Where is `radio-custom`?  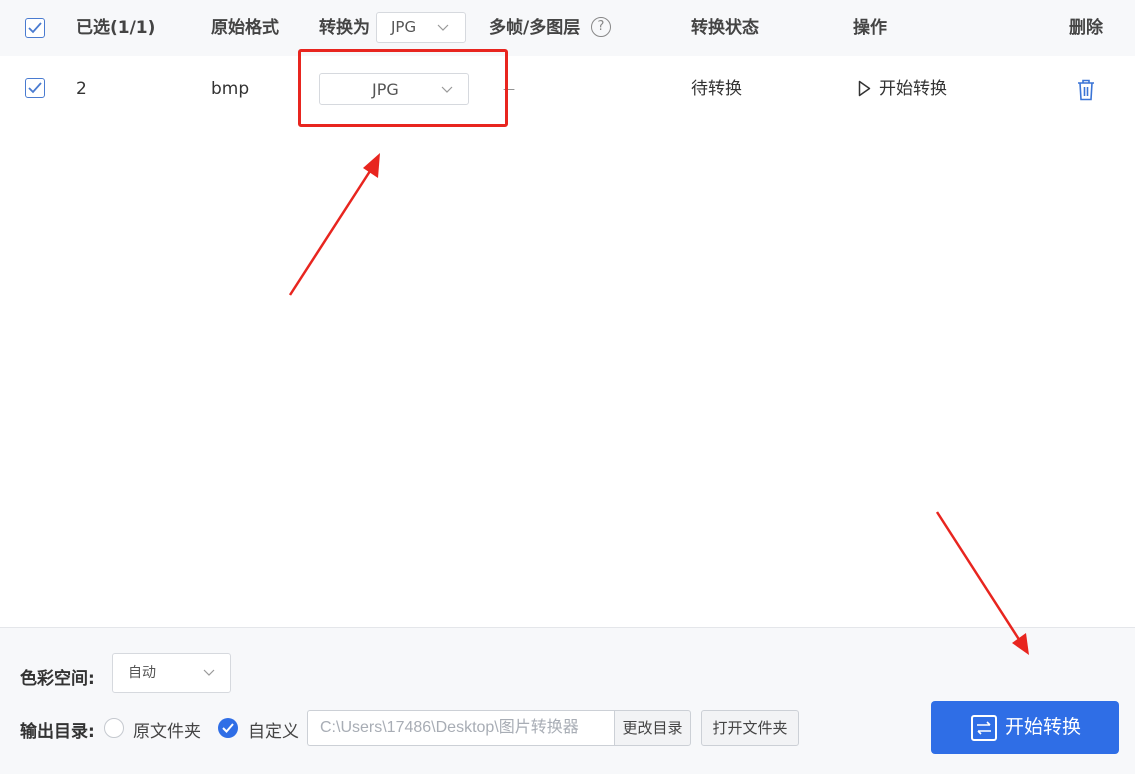 radio-custom is located at coordinates (228, 728).